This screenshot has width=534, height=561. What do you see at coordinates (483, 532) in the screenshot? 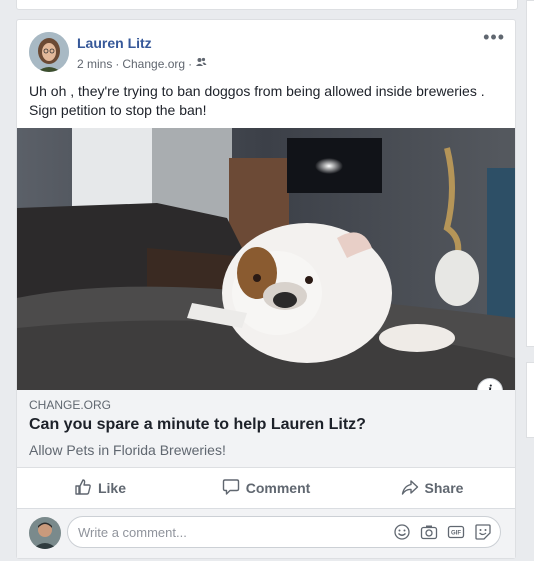
I see `sticker-icon` at bounding box center [483, 532].